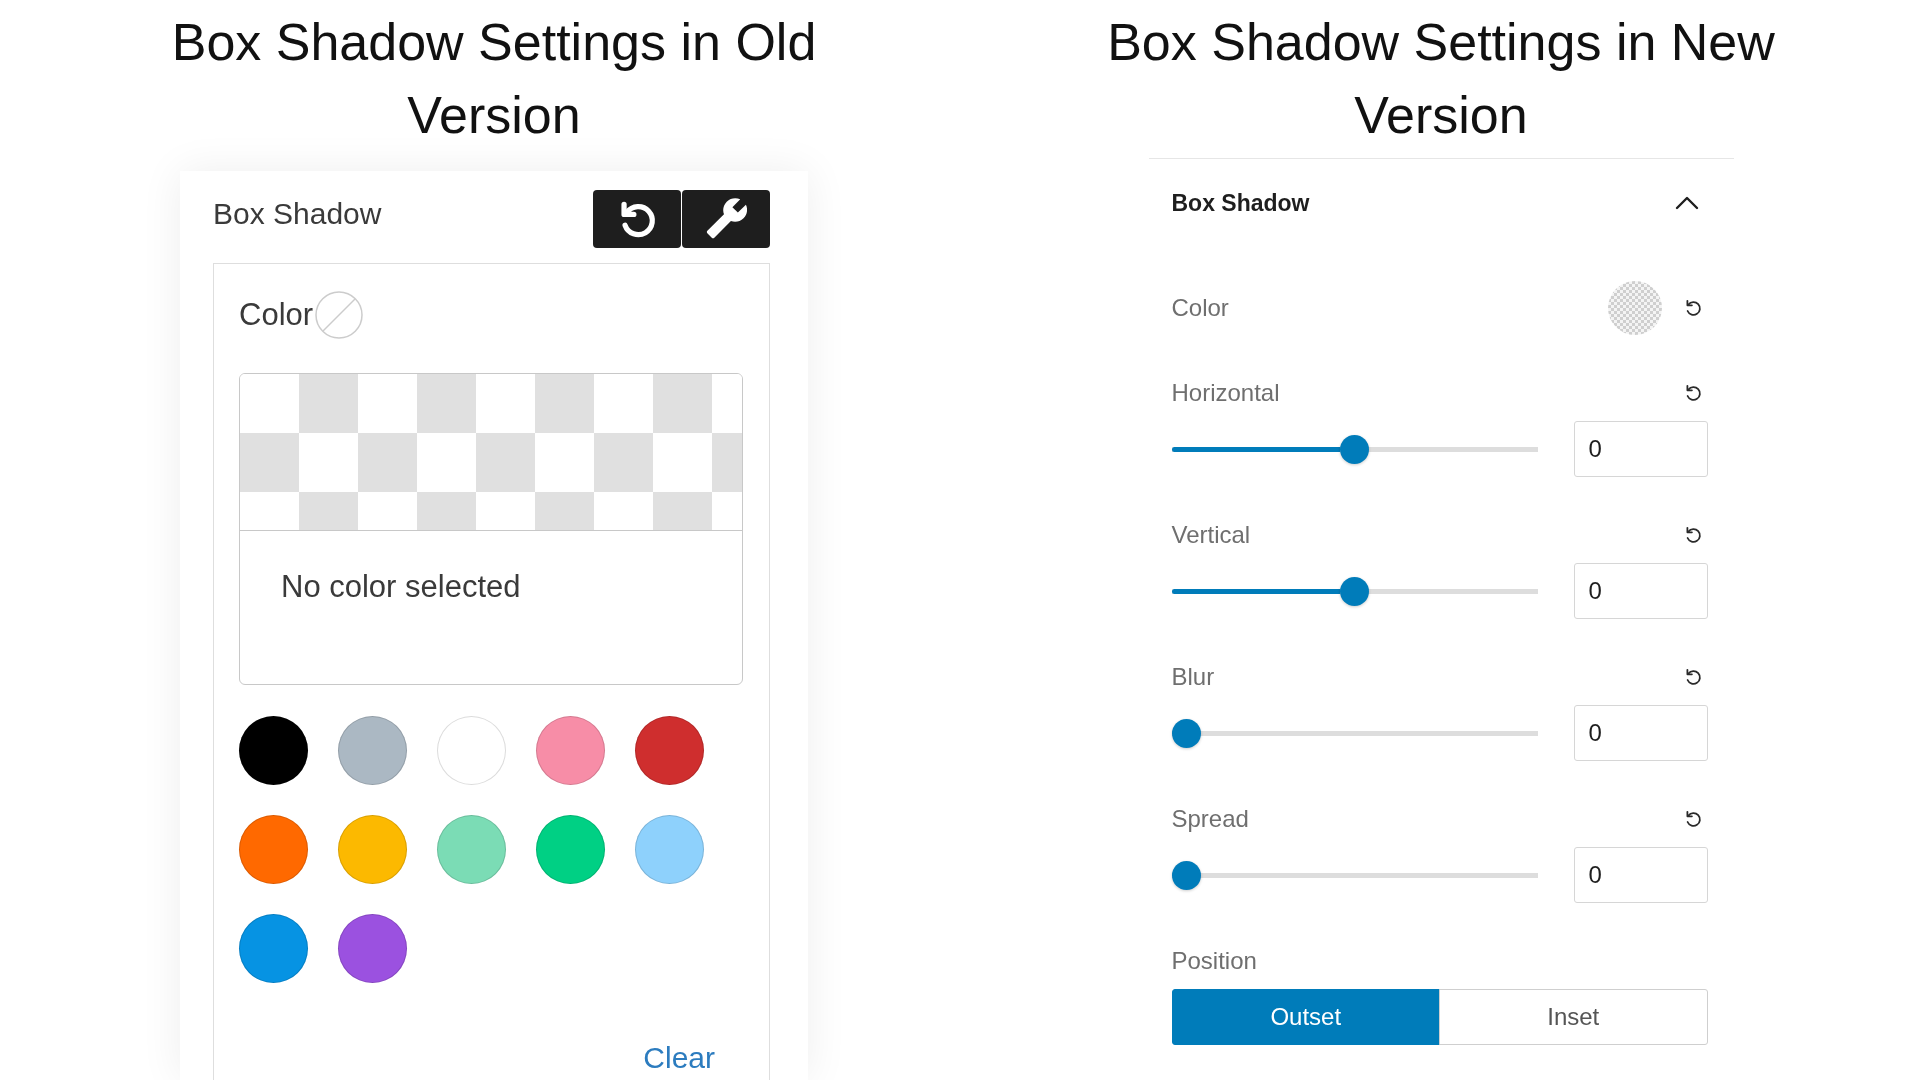 This screenshot has height=1080, width=1920. I want to click on control-label: Position, so click(1214, 961).